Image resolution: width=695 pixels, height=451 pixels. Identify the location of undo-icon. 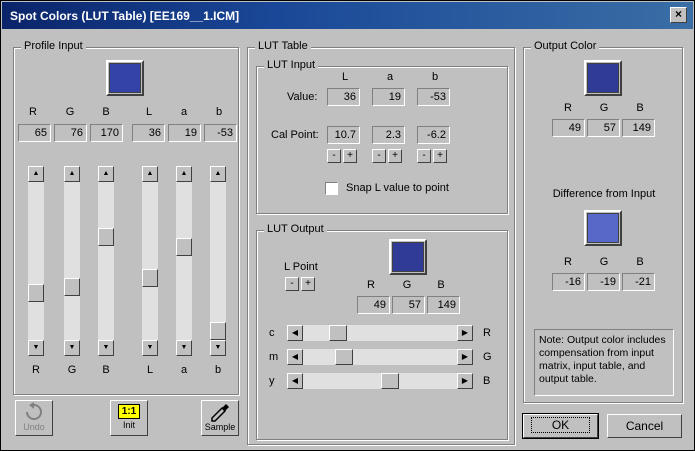
(34, 411).